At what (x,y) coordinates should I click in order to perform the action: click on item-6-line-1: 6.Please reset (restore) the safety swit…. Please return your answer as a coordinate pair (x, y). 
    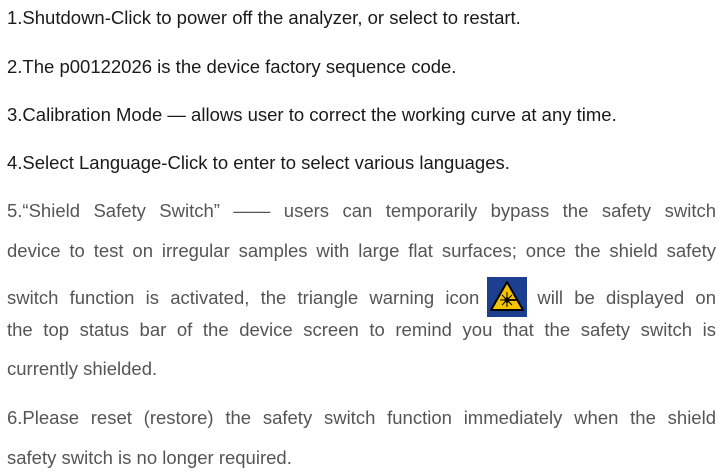
    Looking at the image, I should click on (361, 417).